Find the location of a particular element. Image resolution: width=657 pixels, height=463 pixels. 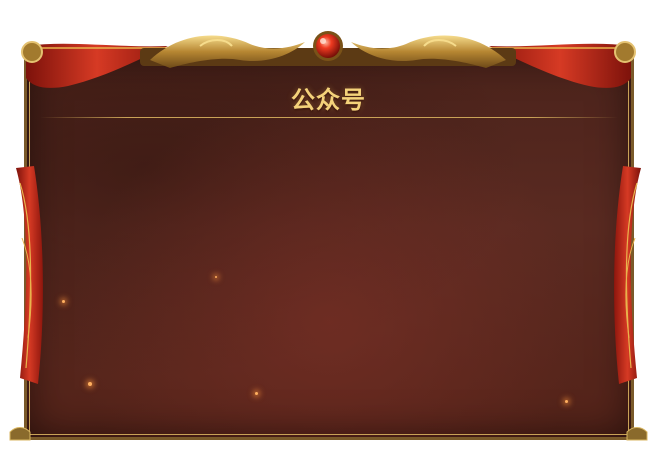

corner-ornament-left is located at coordinates (20, 434).